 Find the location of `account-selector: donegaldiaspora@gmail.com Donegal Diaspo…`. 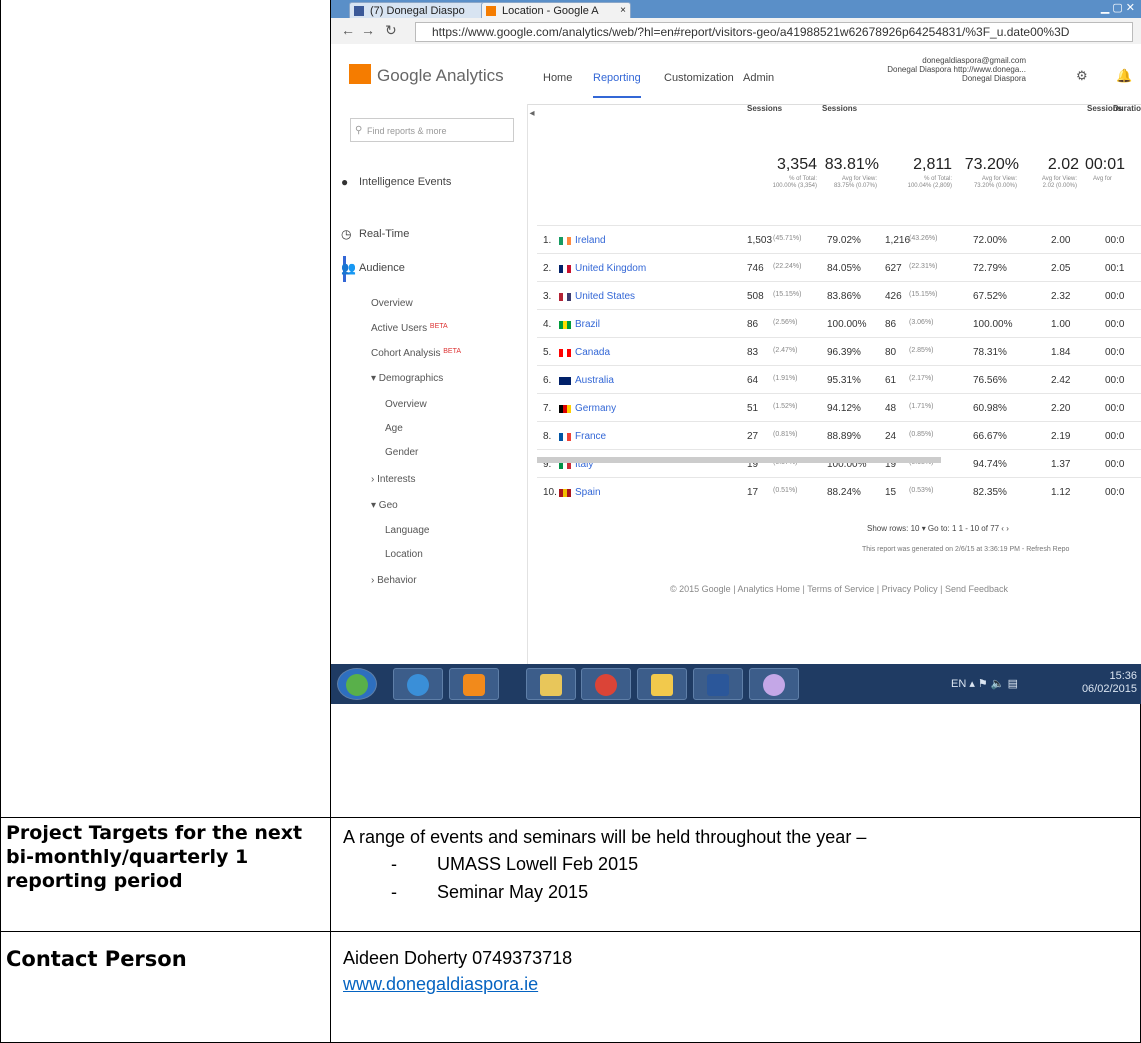

account-selector: donegaldiaspora@gmail.com Donegal Diaspo… is located at coordinates (956, 69).